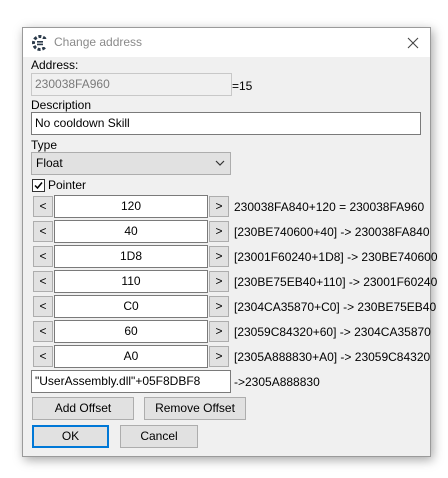 The image size is (448, 478). I want to click on description-label: Description, so click(61, 105).